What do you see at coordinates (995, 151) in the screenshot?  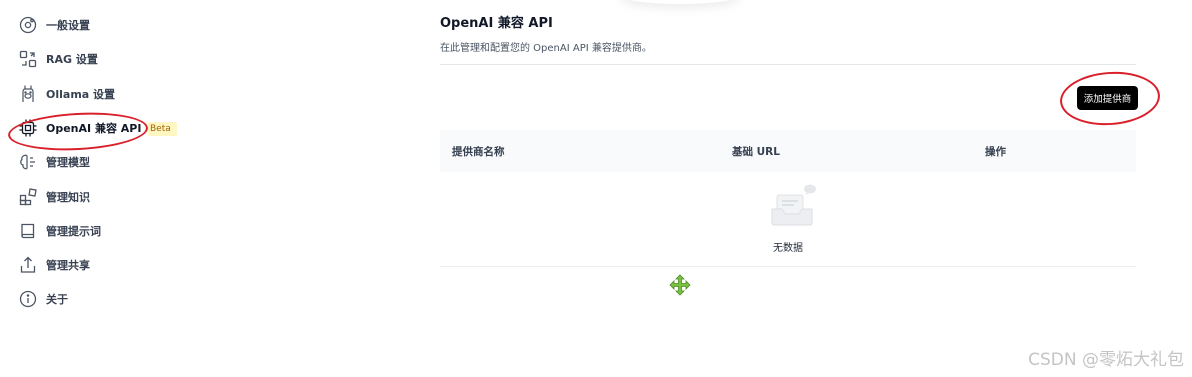 I see `column-header-actions: 操作` at bounding box center [995, 151].